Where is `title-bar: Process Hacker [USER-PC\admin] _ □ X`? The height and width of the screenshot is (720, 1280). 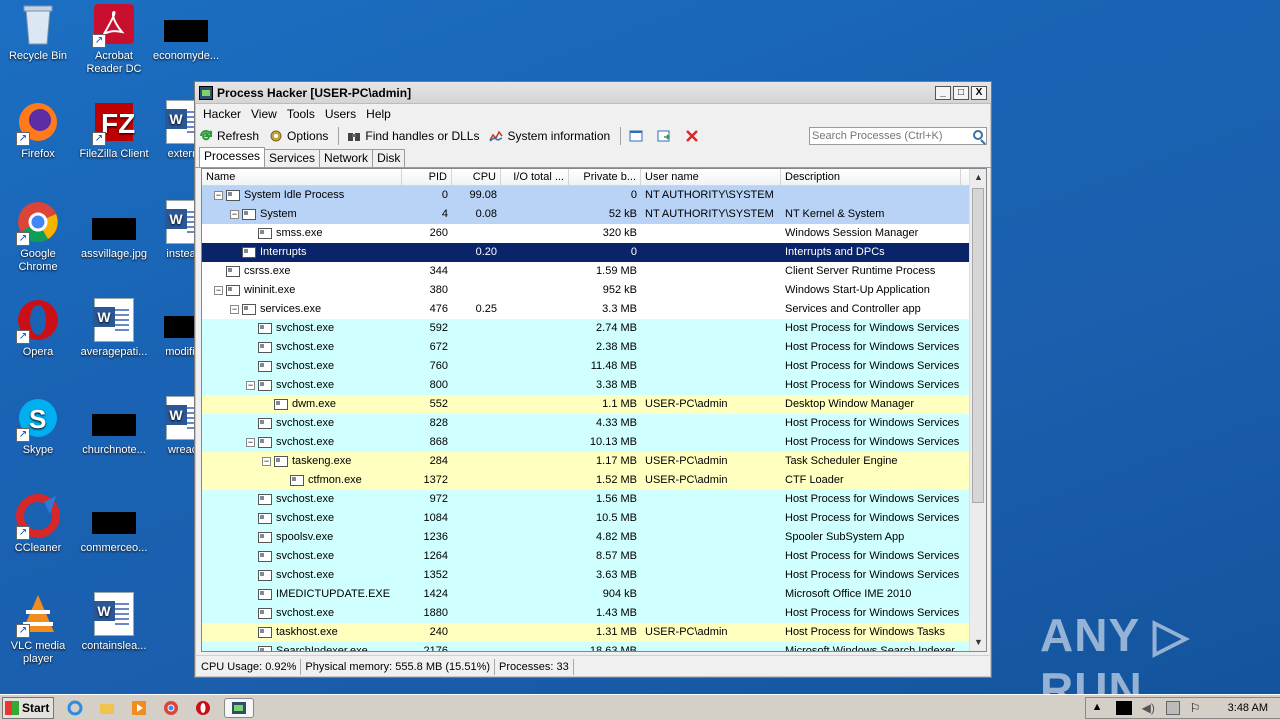 title-bar: Process Hacker [USER-PC\admin] _ □ X is located at coordinates (593, 93).